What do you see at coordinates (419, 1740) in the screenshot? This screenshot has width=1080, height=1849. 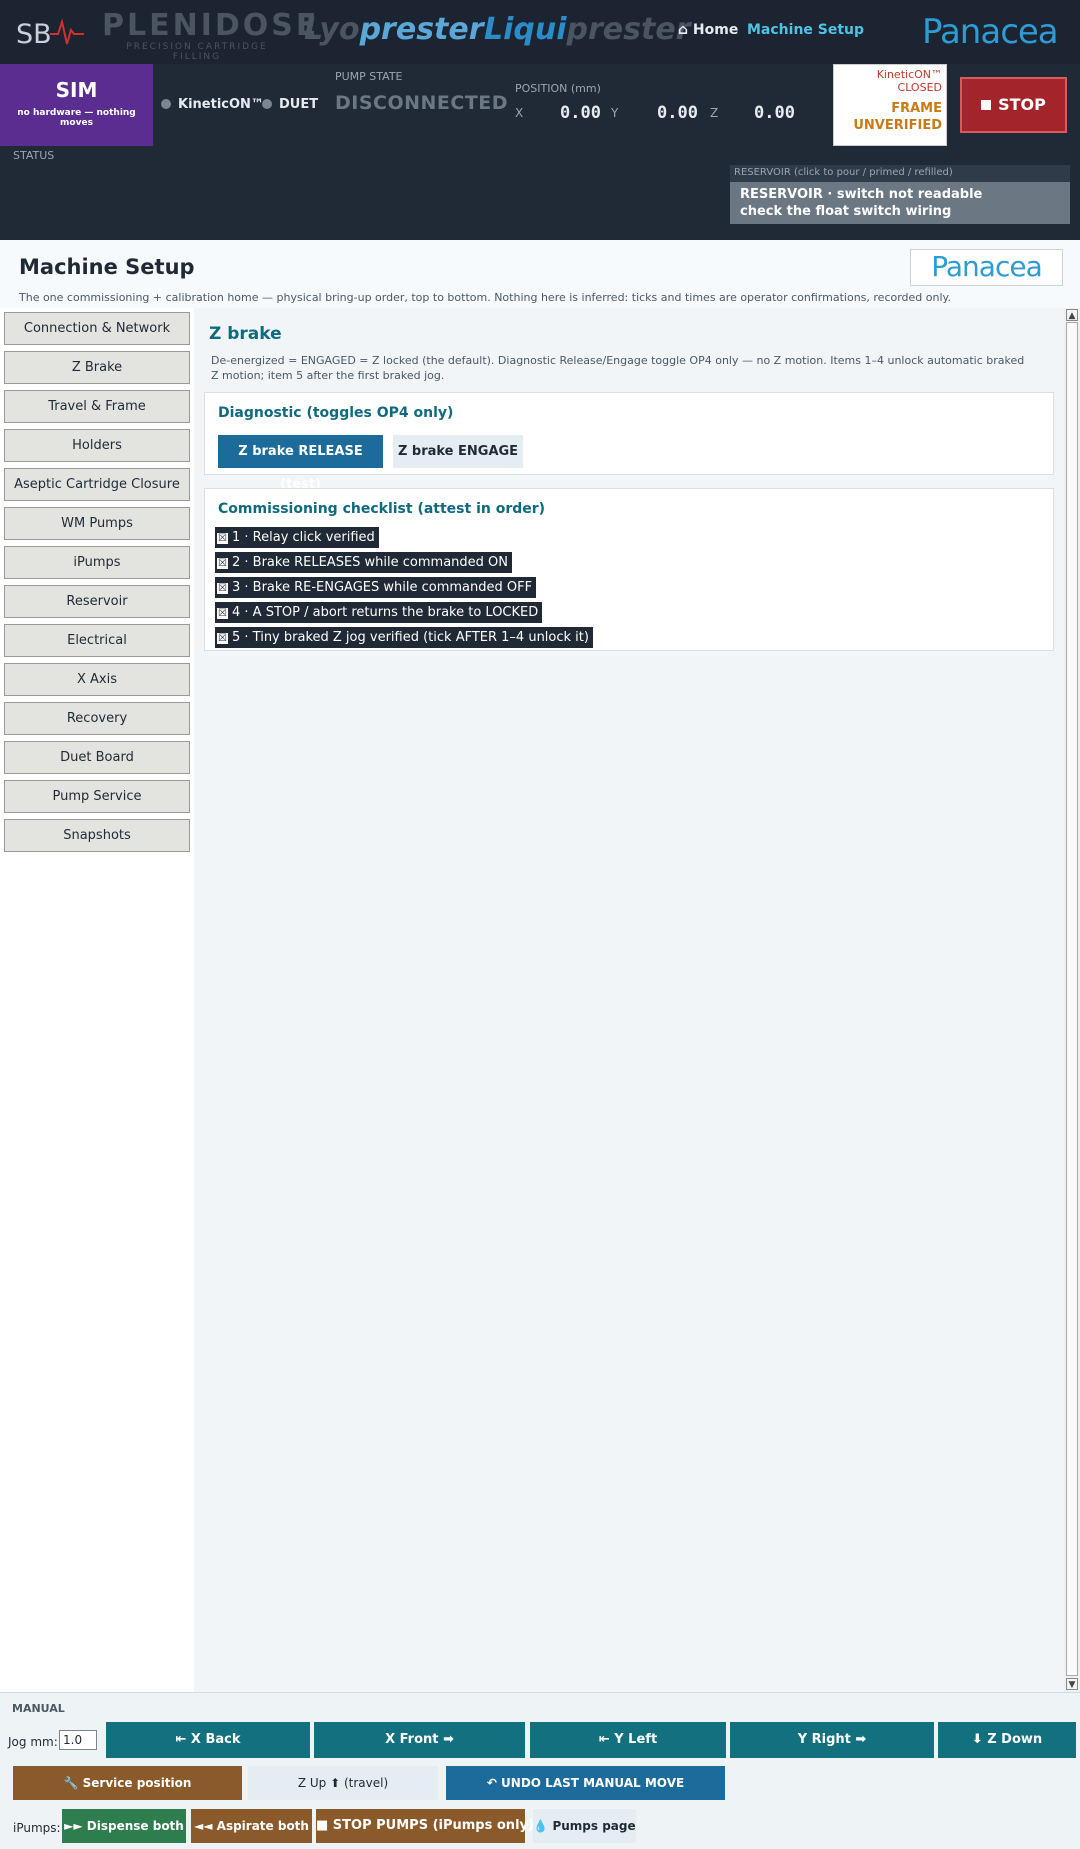 I see `x-front-button: X Front ➡` at bounding box center [419, 1740].